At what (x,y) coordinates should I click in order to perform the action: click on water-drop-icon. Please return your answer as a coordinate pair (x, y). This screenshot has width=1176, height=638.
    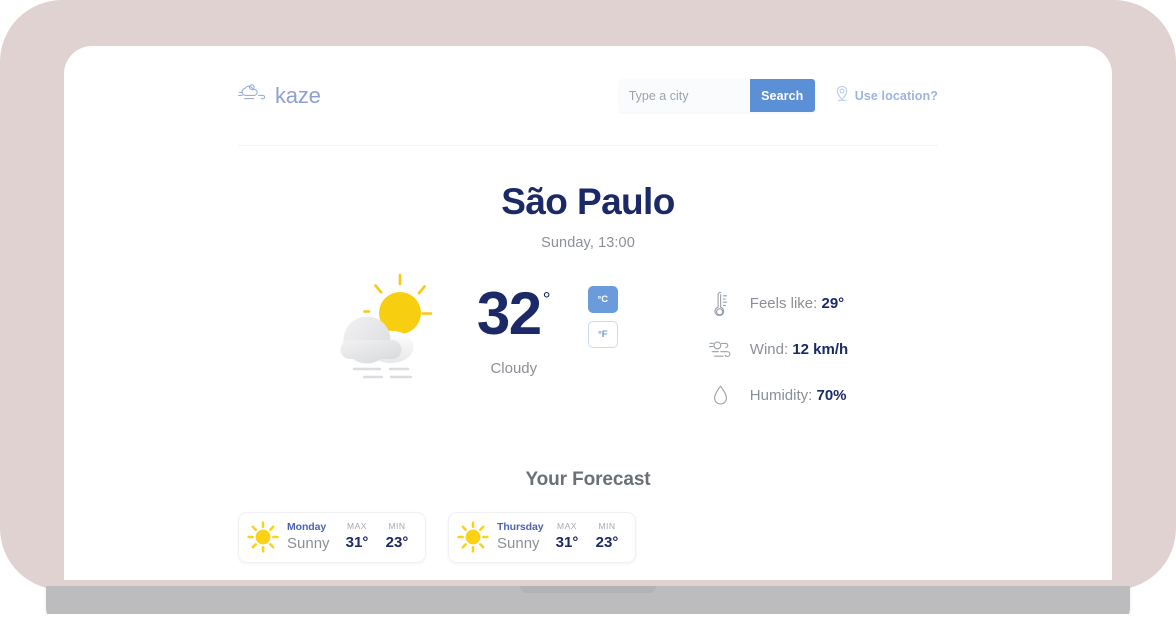
    Looking at the image, I should click on (721, 396).